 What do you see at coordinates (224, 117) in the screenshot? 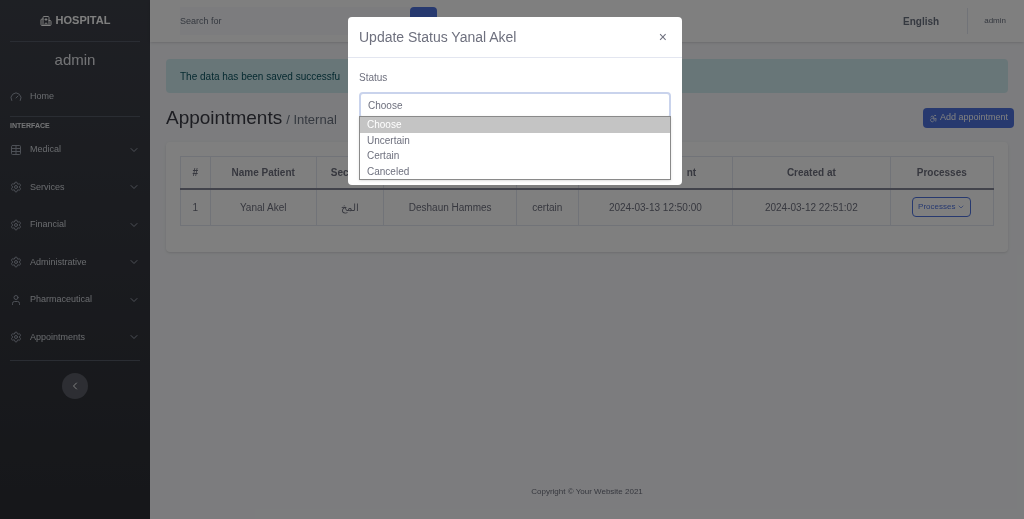
I see `page-title: Appointments` at bounding box center [224, 117].